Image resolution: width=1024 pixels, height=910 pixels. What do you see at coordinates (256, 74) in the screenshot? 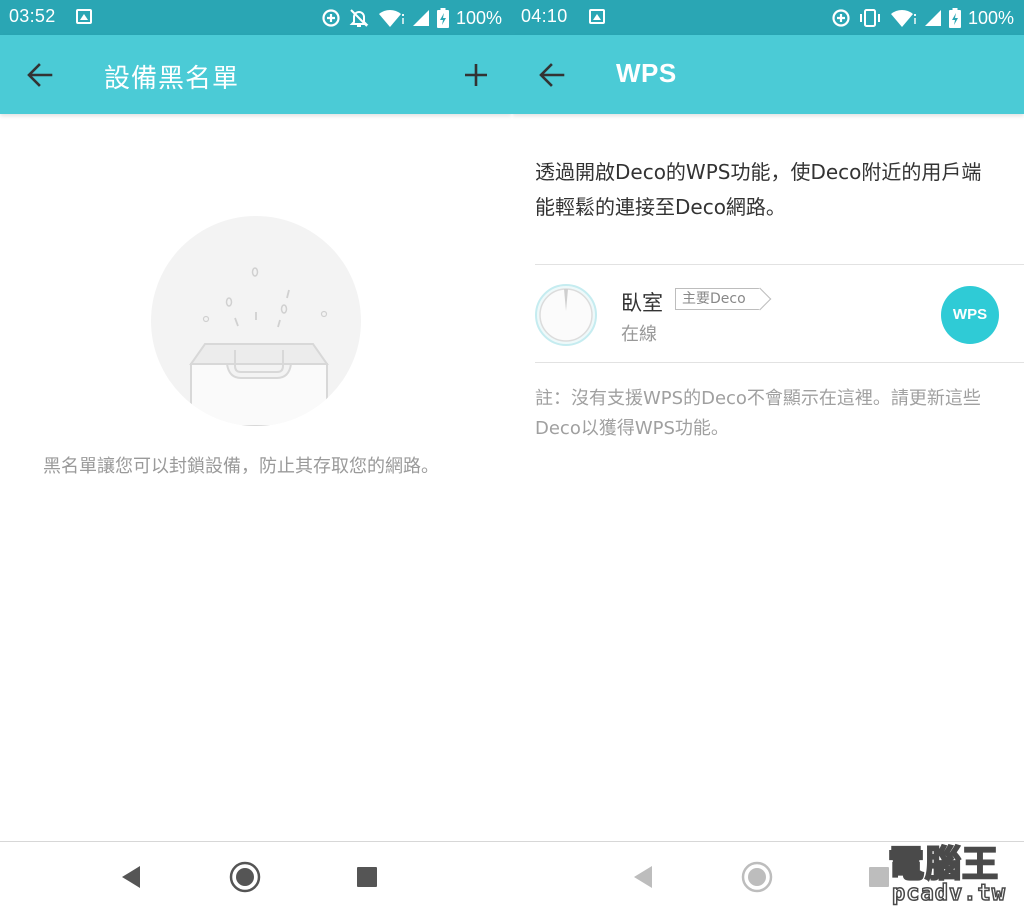
I see `app-bar: 設備黑名單` at bounding box center [256, 74].